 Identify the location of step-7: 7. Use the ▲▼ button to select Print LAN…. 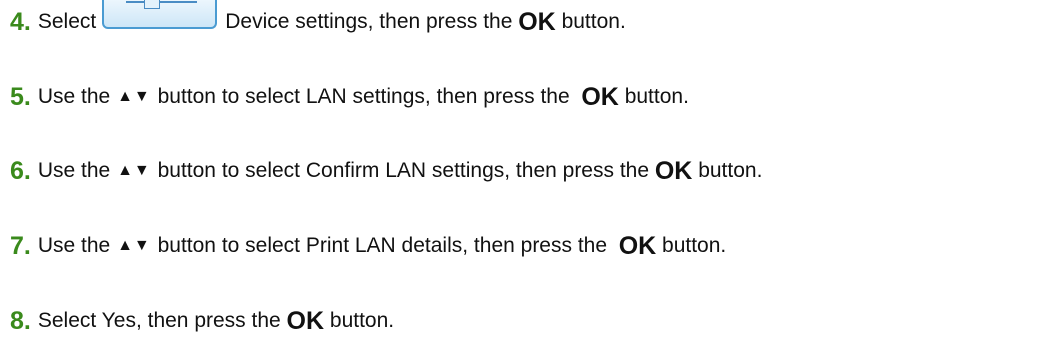
(368, 246).